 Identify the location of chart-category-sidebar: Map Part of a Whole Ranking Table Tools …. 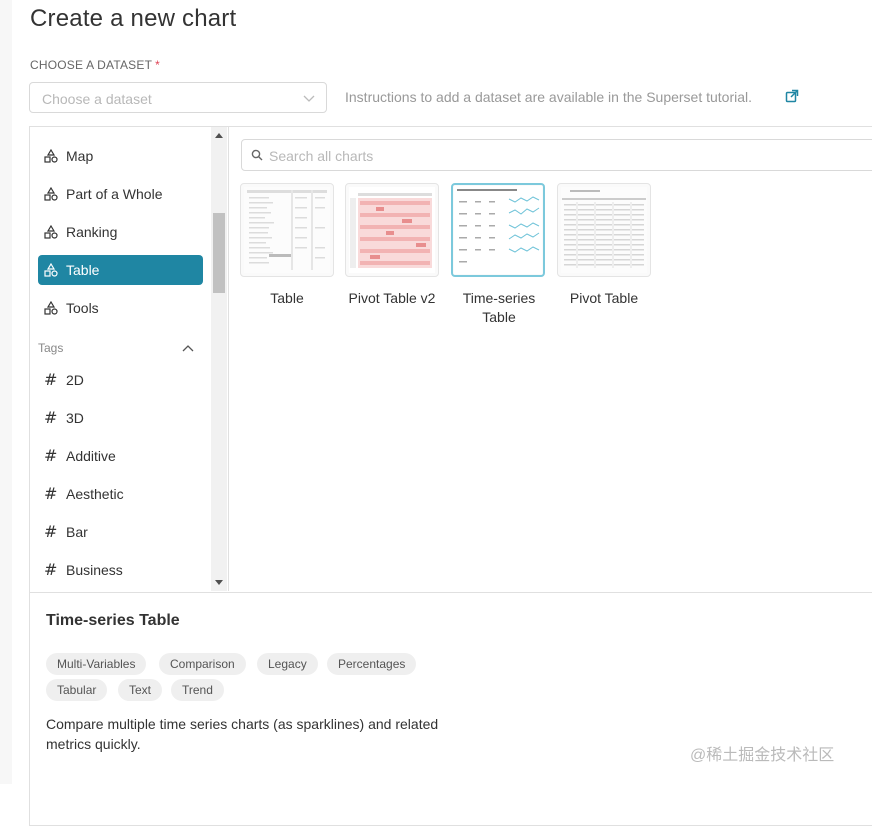
(129, 359).